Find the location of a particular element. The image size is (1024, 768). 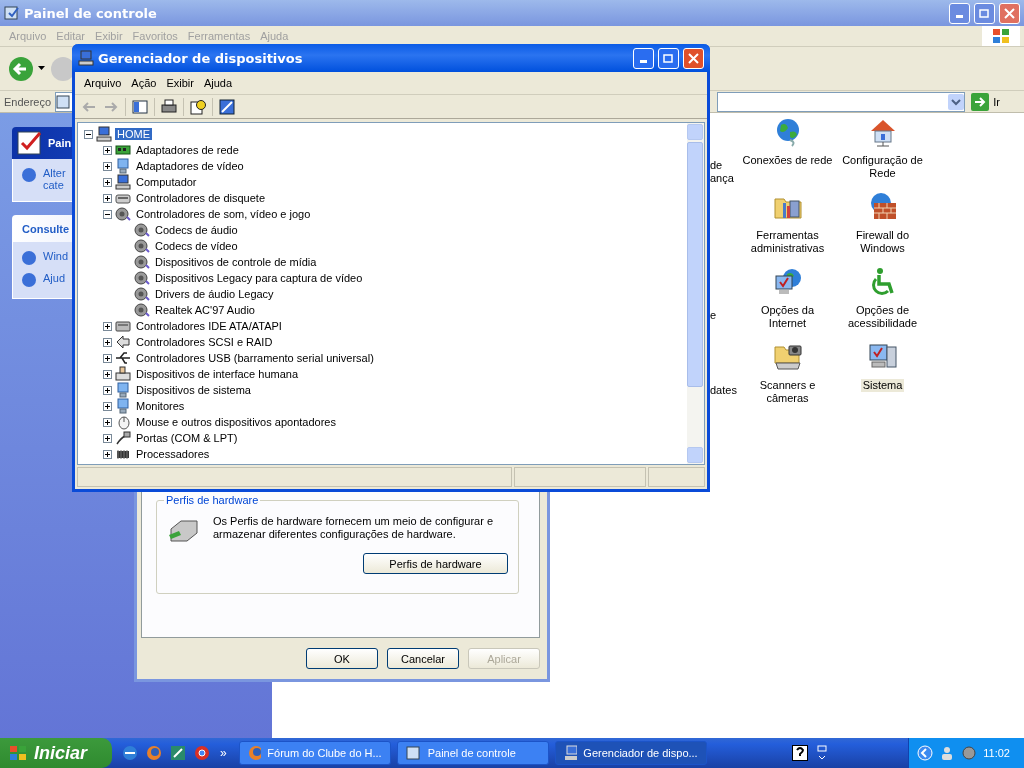

tree-item: Adaptadores de rede is located at coordinates (187, 150).